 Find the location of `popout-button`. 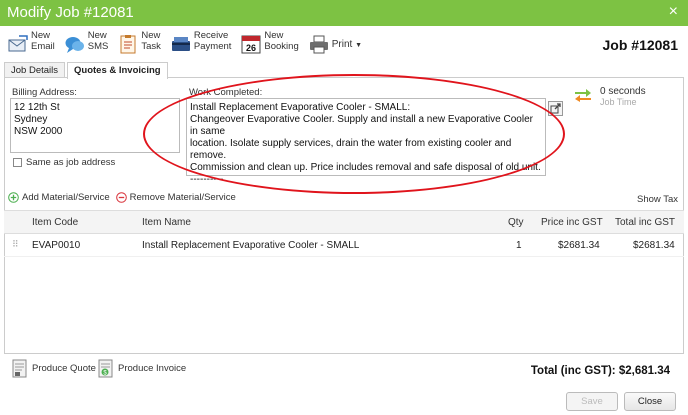

popout-button is located at coordinates (555, 108).